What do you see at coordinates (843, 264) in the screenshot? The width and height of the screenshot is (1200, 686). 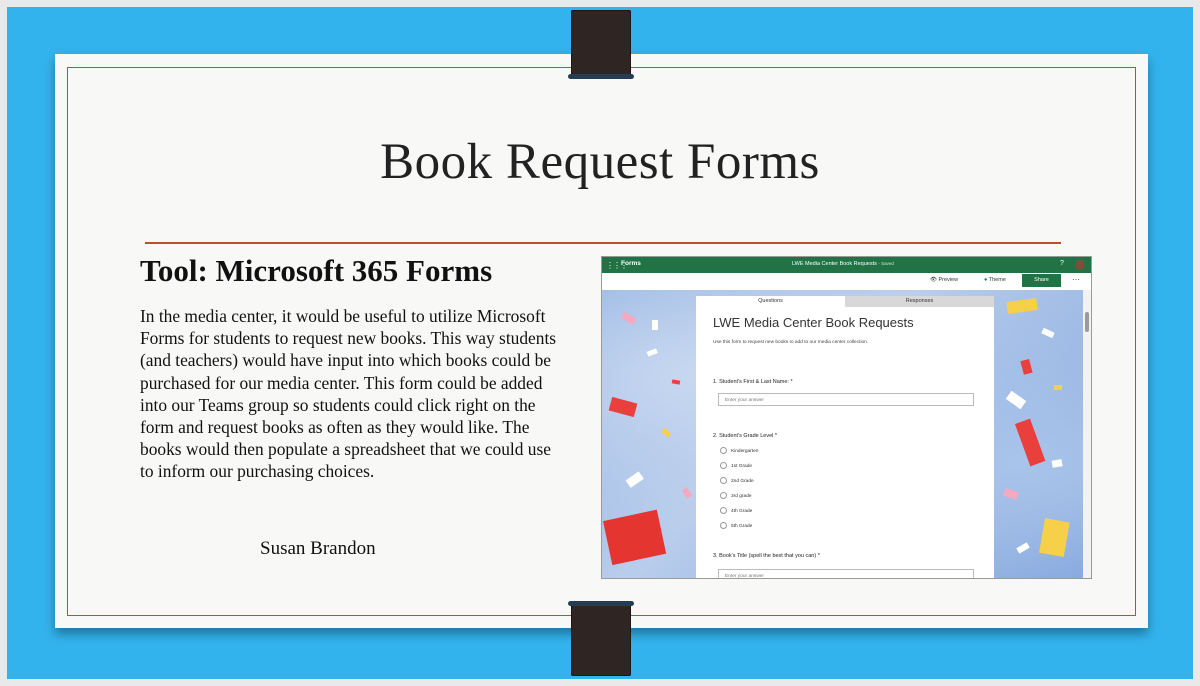 I see `forms-doc-title: LWE Media Center Book Requests - Saved` at bounding box center [843, 264].